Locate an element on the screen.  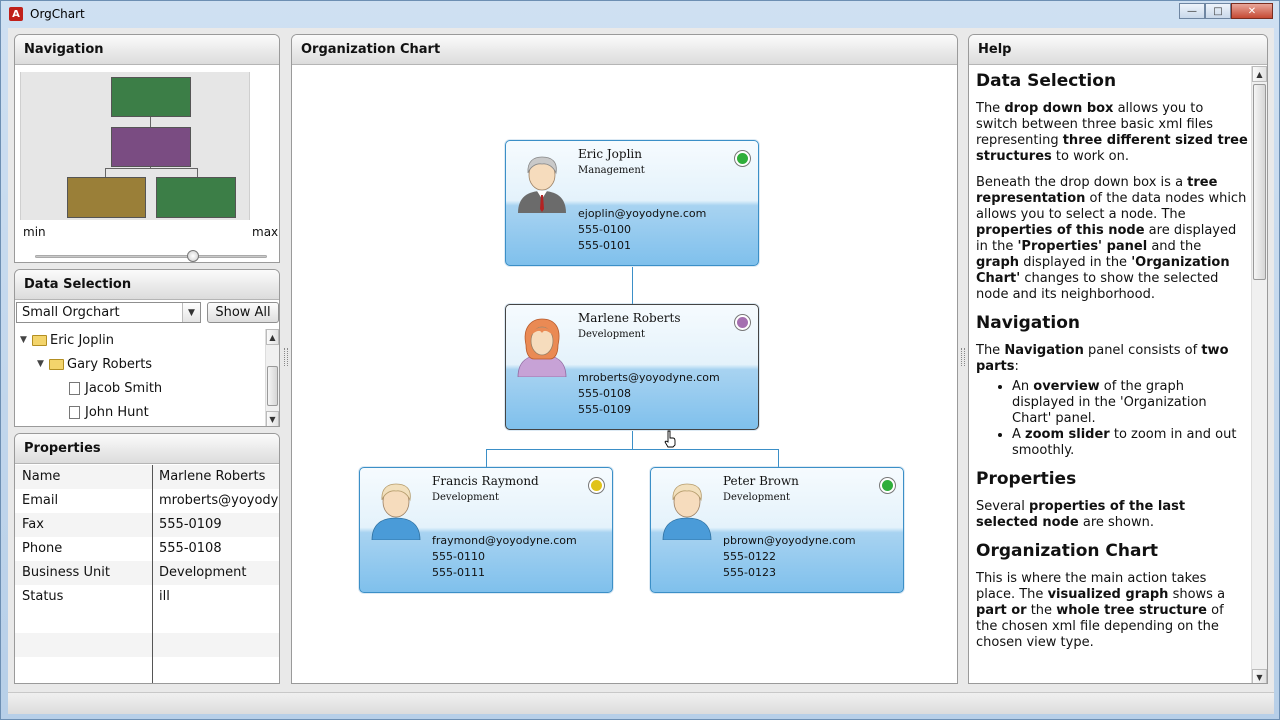
female-avatar-icon is located at coordinates (542, 347).